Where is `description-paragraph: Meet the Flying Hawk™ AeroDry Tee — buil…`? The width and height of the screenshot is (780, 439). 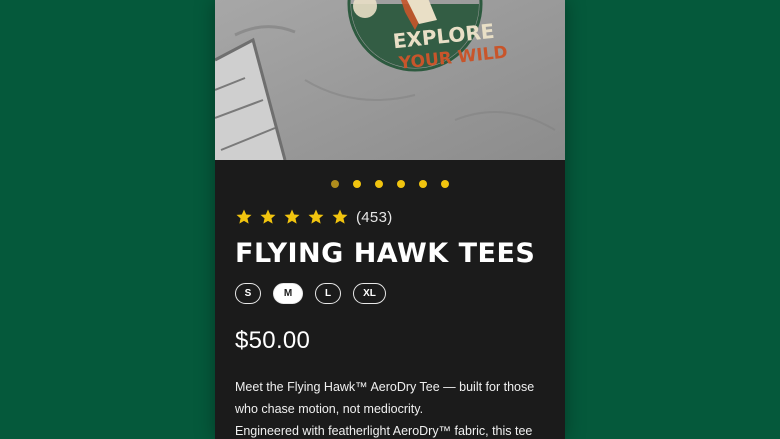
description-paragraph: Meet the Flying Hawk™ AeroDry Tee — buil… is located at coordinates (385, 398).